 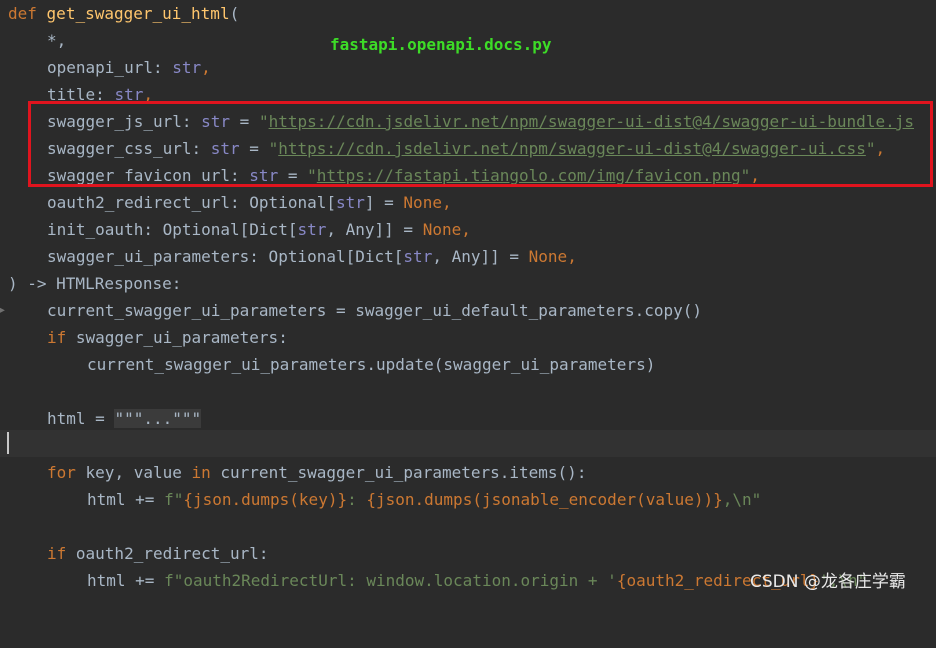 I want to click on text-caret, so click(x=8, y=443).